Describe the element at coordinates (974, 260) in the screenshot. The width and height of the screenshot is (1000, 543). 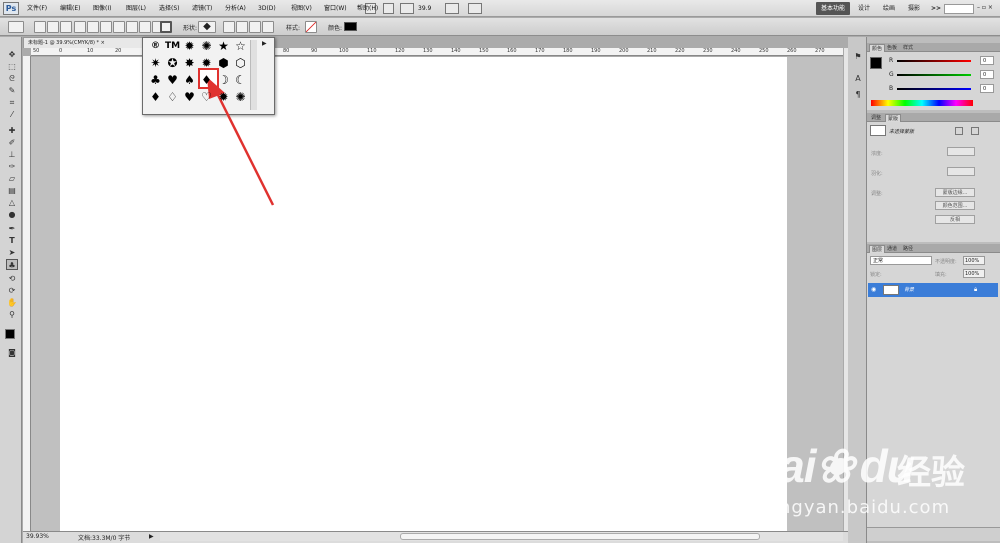
I see `opacity-field: 100%` at that location.